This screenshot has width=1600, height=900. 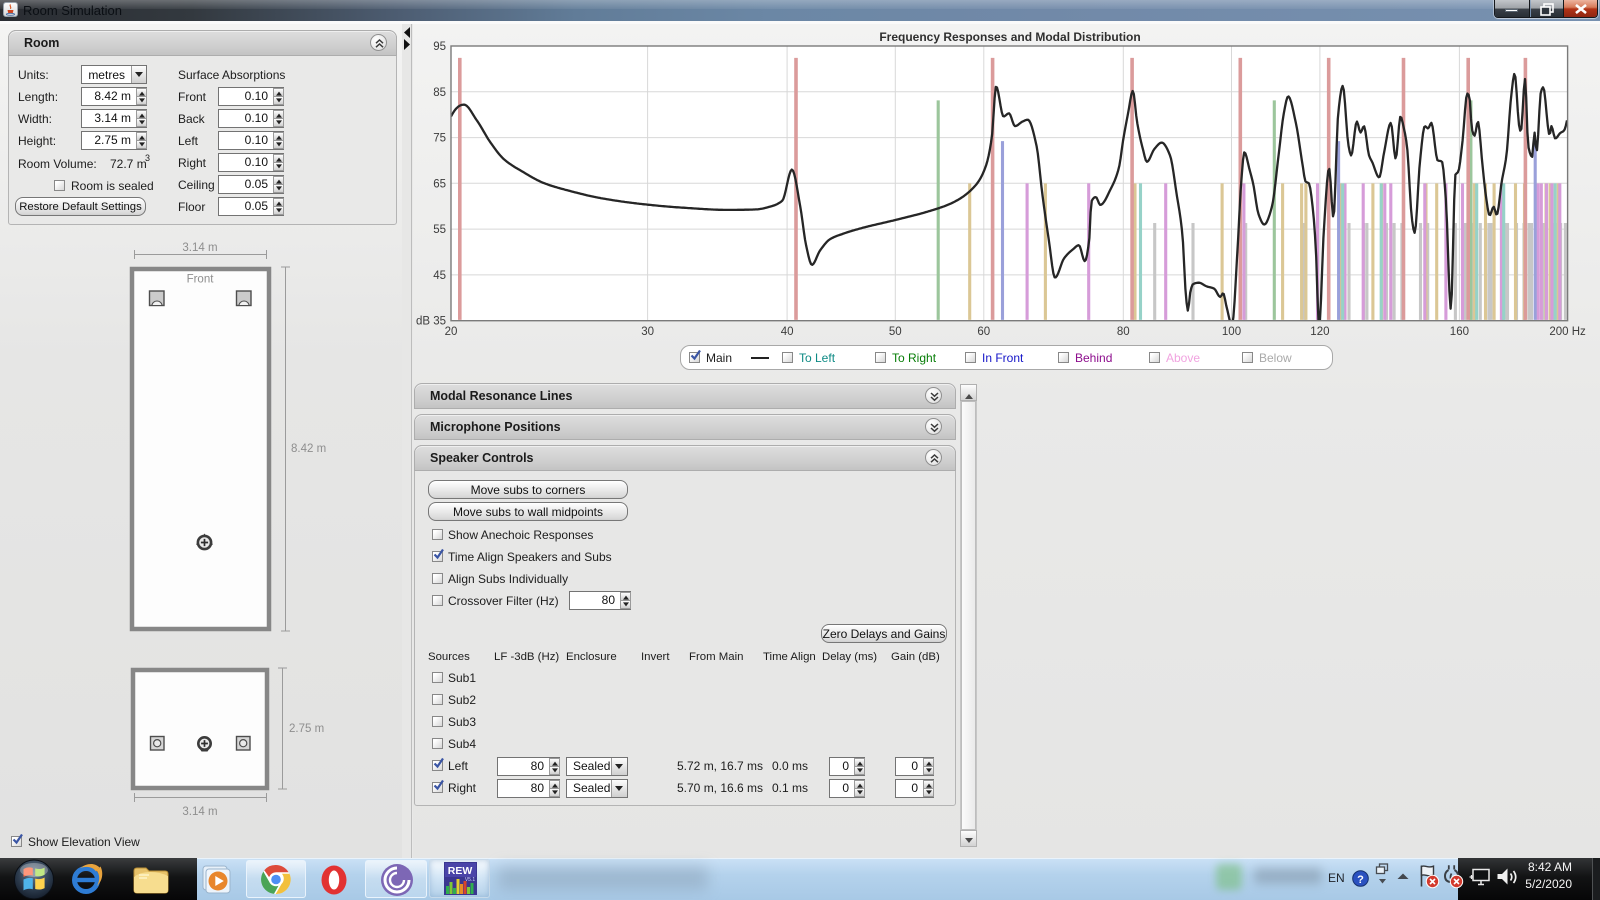 What do you see at coordinates (439, 93) in the screenshot?
I see `svg-text: 85` at bounding box center [439, 93].